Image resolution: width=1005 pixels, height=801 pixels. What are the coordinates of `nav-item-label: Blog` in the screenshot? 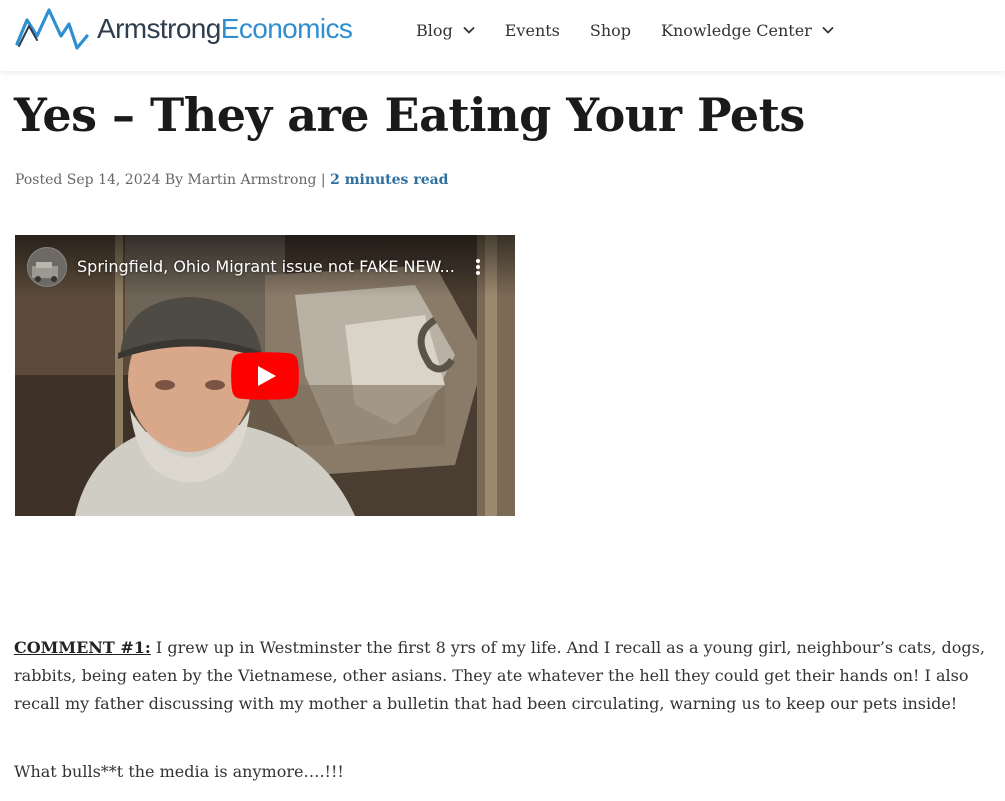 It's located at (434, 30).